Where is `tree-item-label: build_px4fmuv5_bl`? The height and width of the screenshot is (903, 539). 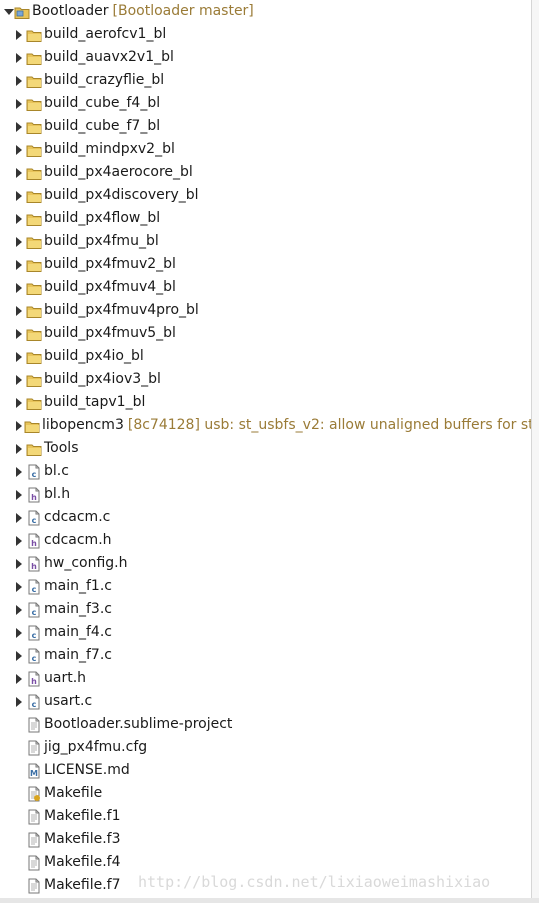 tree-item-label: build_px4fmuv5_bl is located at coordinates (110, 333).